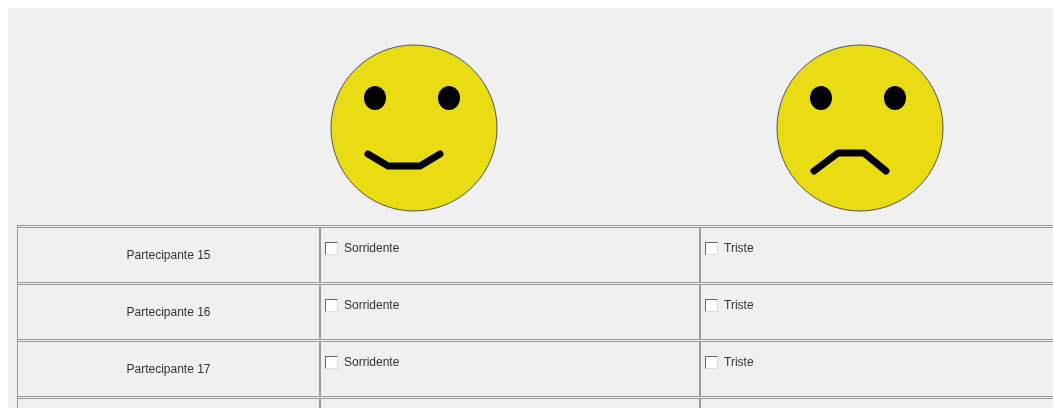 This screenshot has height=408, width=1053. I want to click on smiling-face-icon, so click(414, 128).